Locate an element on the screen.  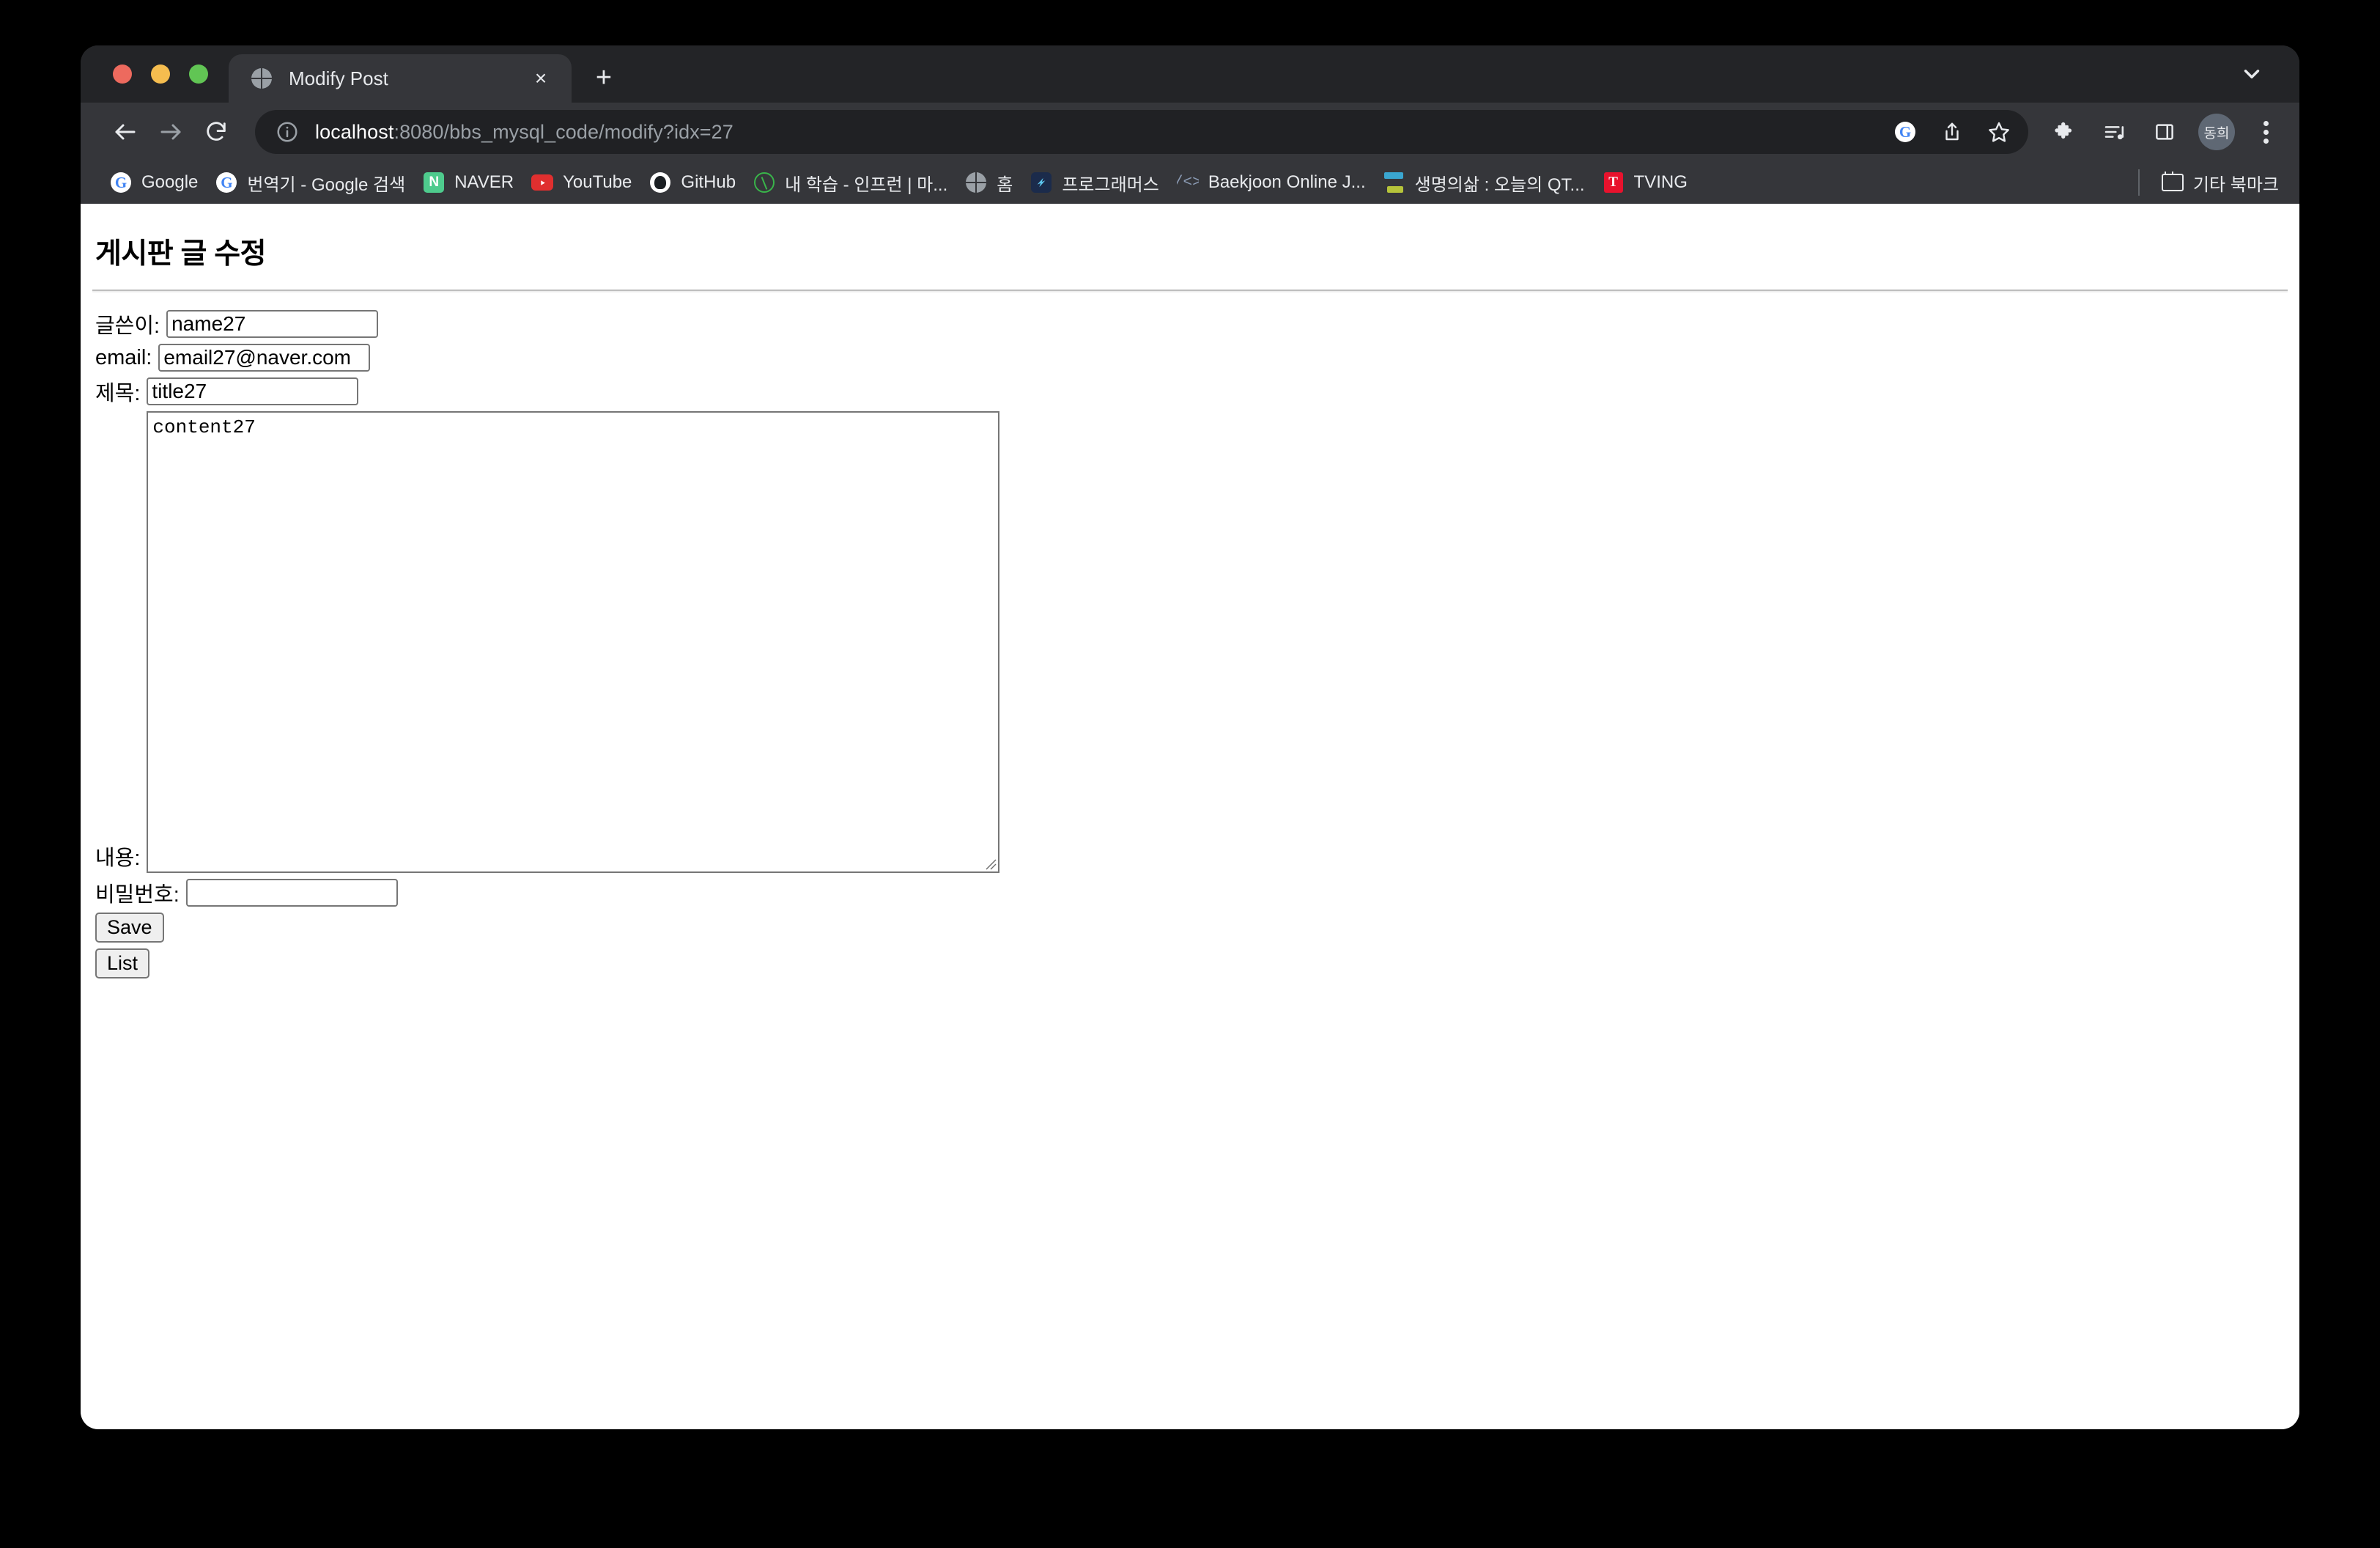
programmers-icon is located at coordinates (1041, 183).